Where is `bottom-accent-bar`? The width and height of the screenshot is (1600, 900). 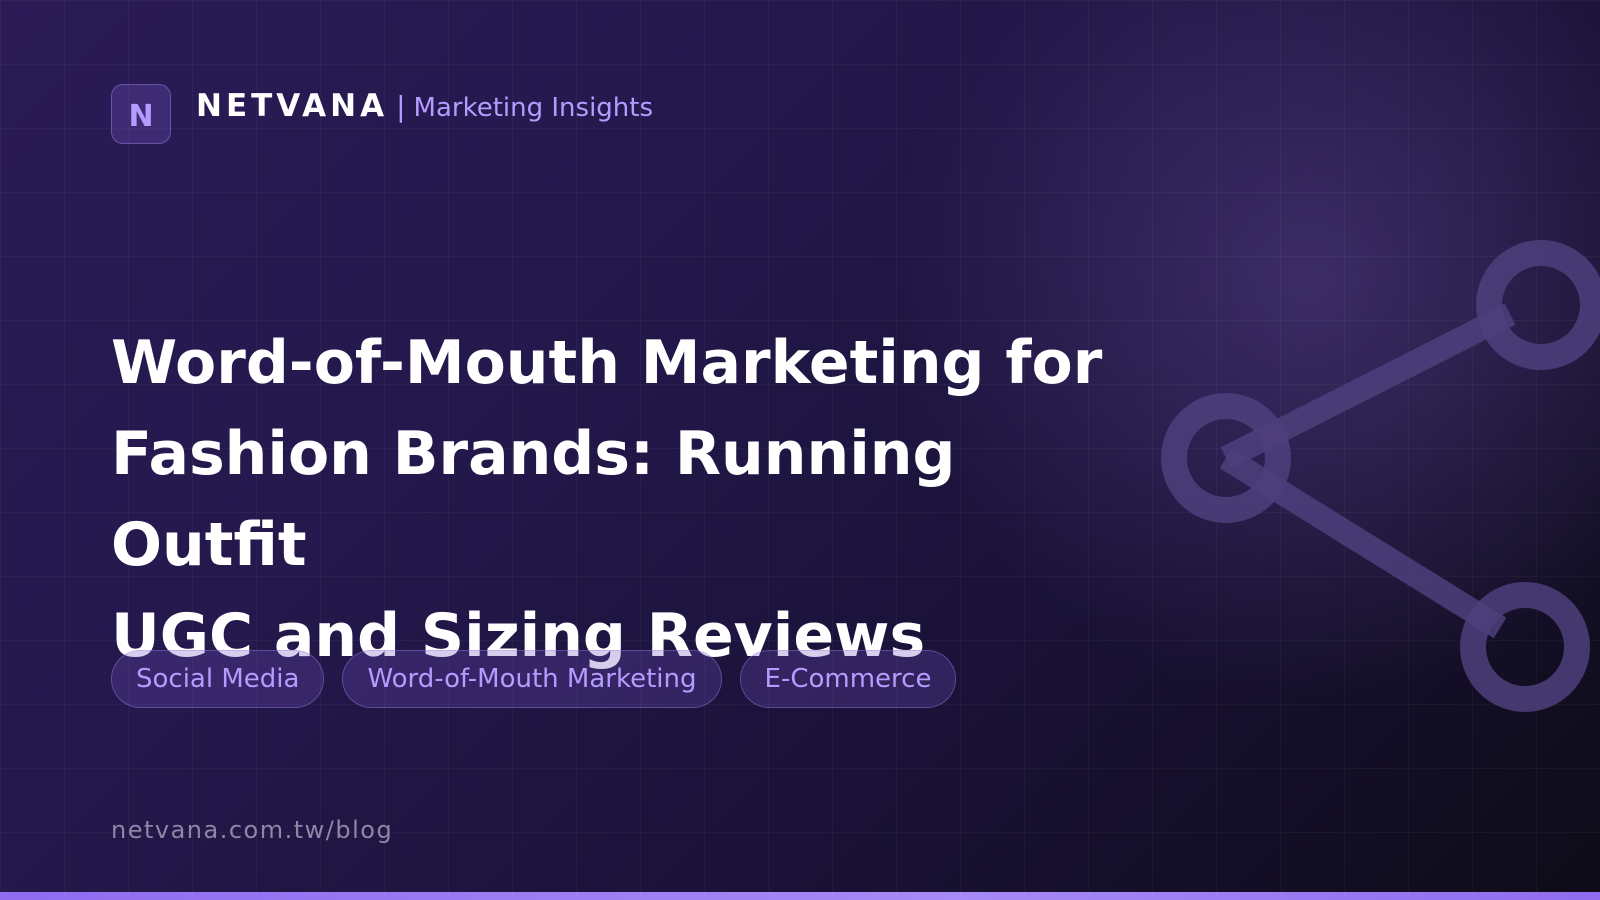
bottom-accent-bar is located at coordinates (800, 896).